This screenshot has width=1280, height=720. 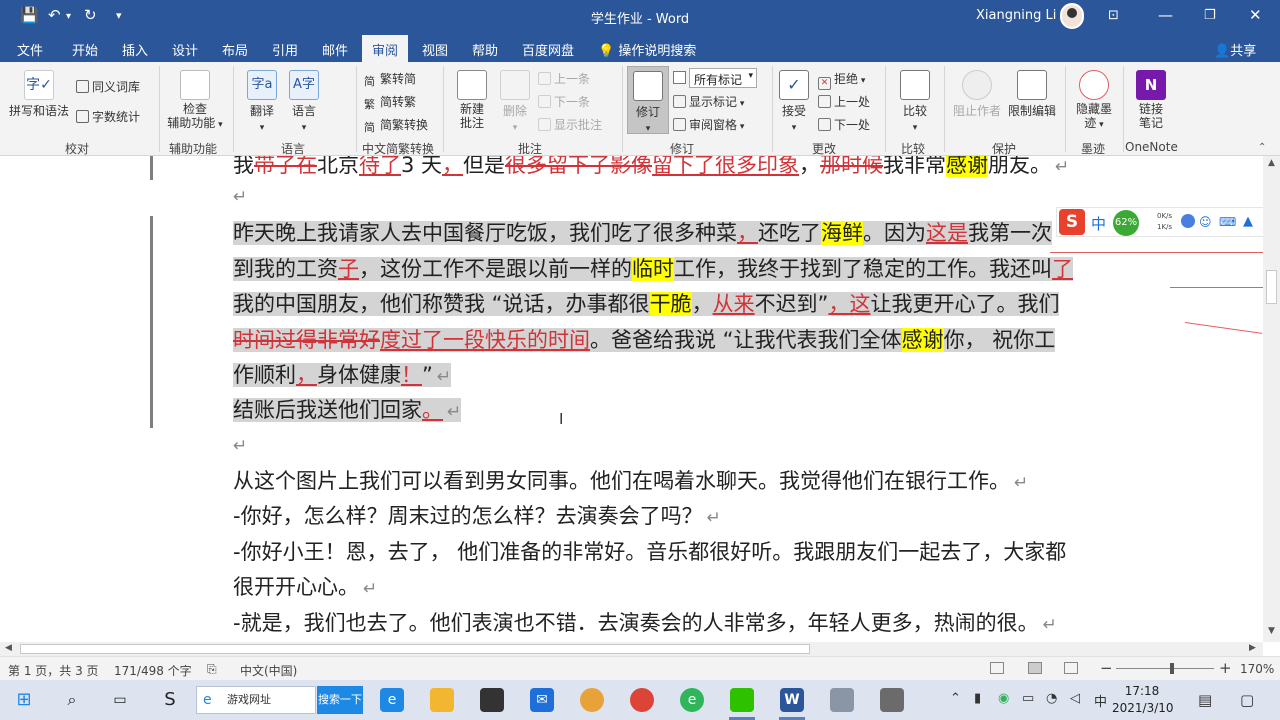 What do you see at coordinates (85, 49) in the screenshot?
I see `tab-home: 开始` at bounding box center [85, 49].